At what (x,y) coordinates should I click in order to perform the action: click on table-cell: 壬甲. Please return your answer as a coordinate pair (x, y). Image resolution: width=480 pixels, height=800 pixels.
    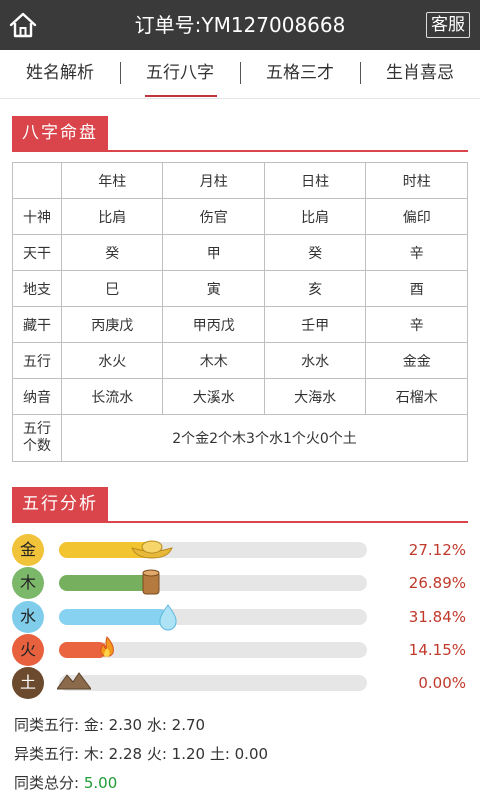
    Looking at the image, I should click on (315, 324).